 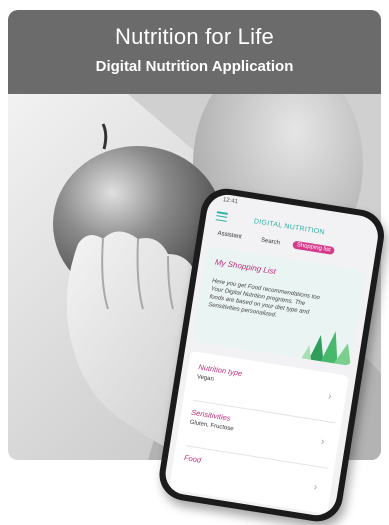 What do you see at coordinates (245, 267) in the screenshot?
I see `shopping-list-title: My Shopping List` at bounding box center [245, 267].